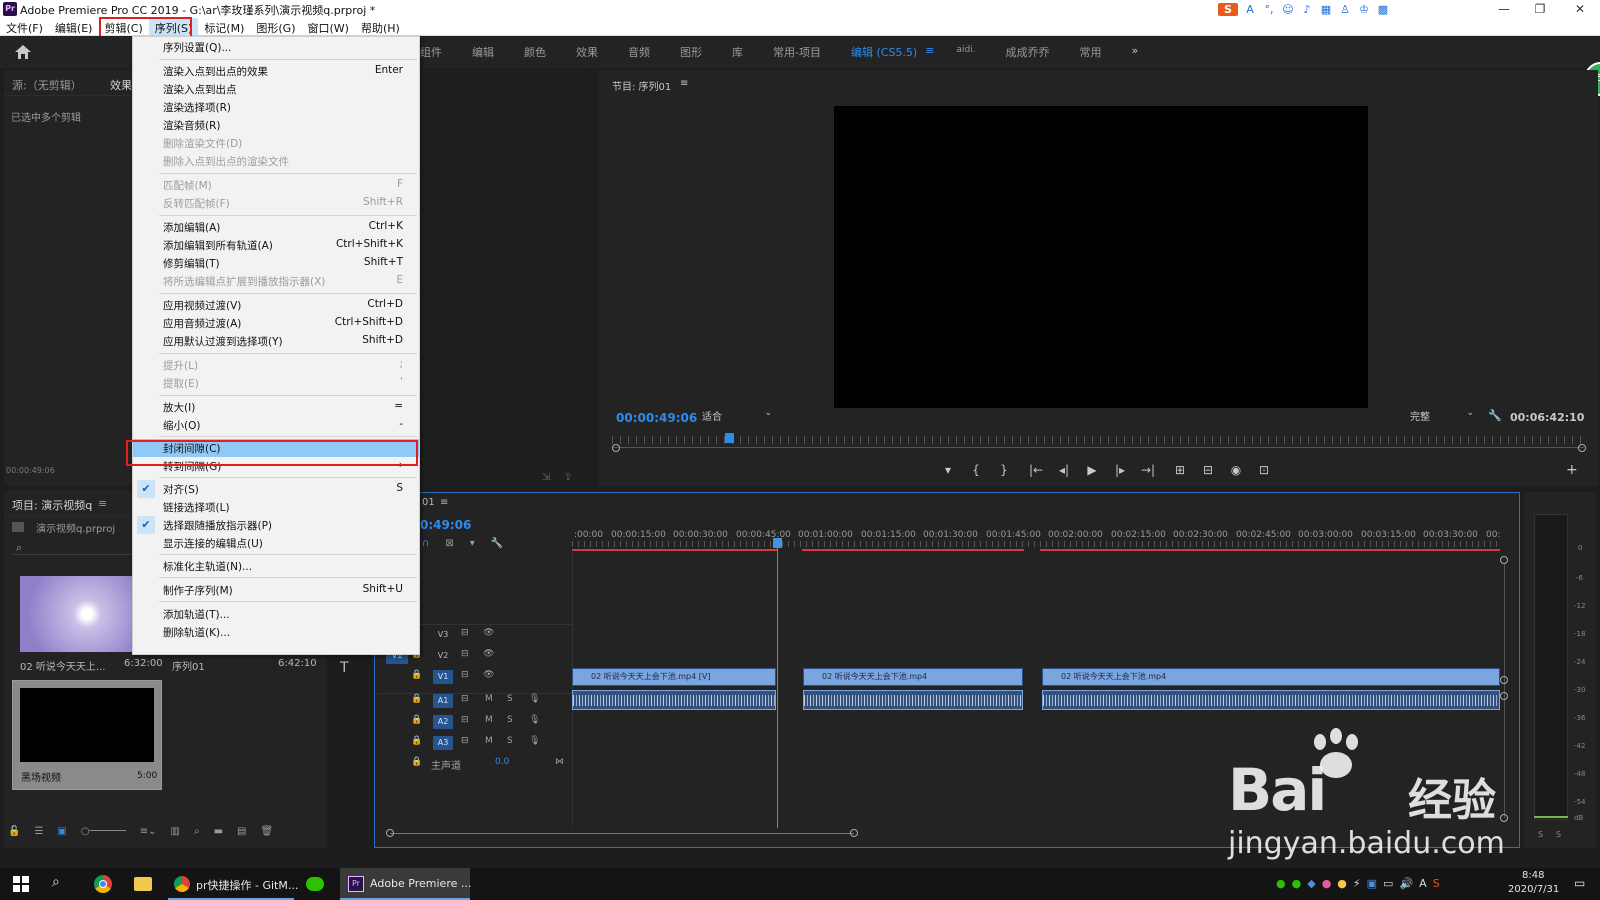 Image resolution: width=1600 pixels, height=900 pixels. I want to click on track-label: A1, so click(443, 701).